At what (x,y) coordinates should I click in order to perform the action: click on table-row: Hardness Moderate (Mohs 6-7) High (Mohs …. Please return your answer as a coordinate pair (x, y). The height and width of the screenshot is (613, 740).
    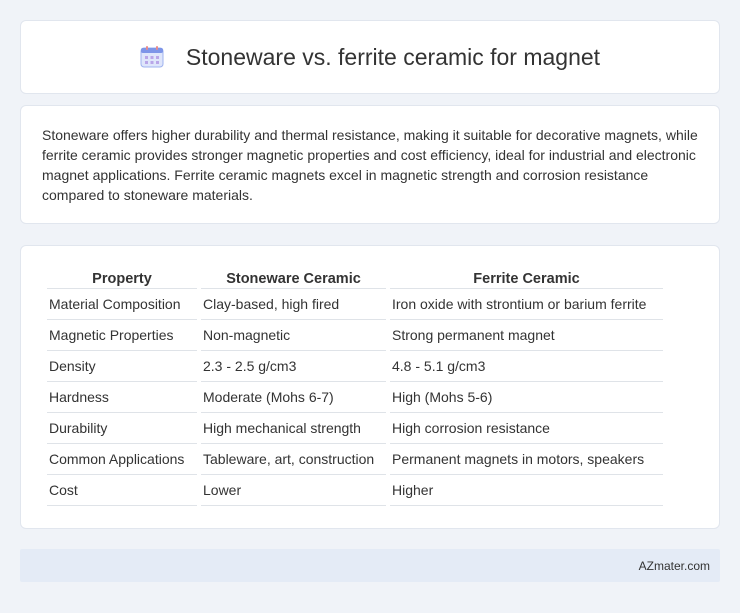
    Looking at the image, I should click on (355, 397).